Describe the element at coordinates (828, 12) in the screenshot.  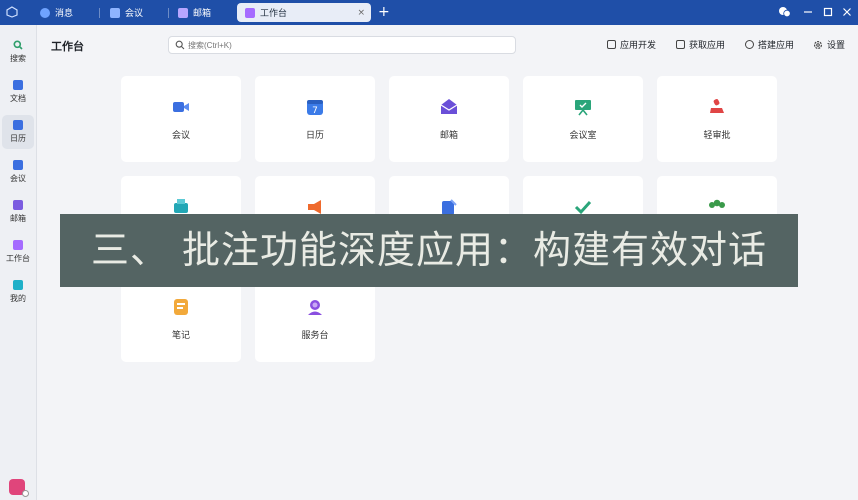
I see `maximize-icon` at that location.